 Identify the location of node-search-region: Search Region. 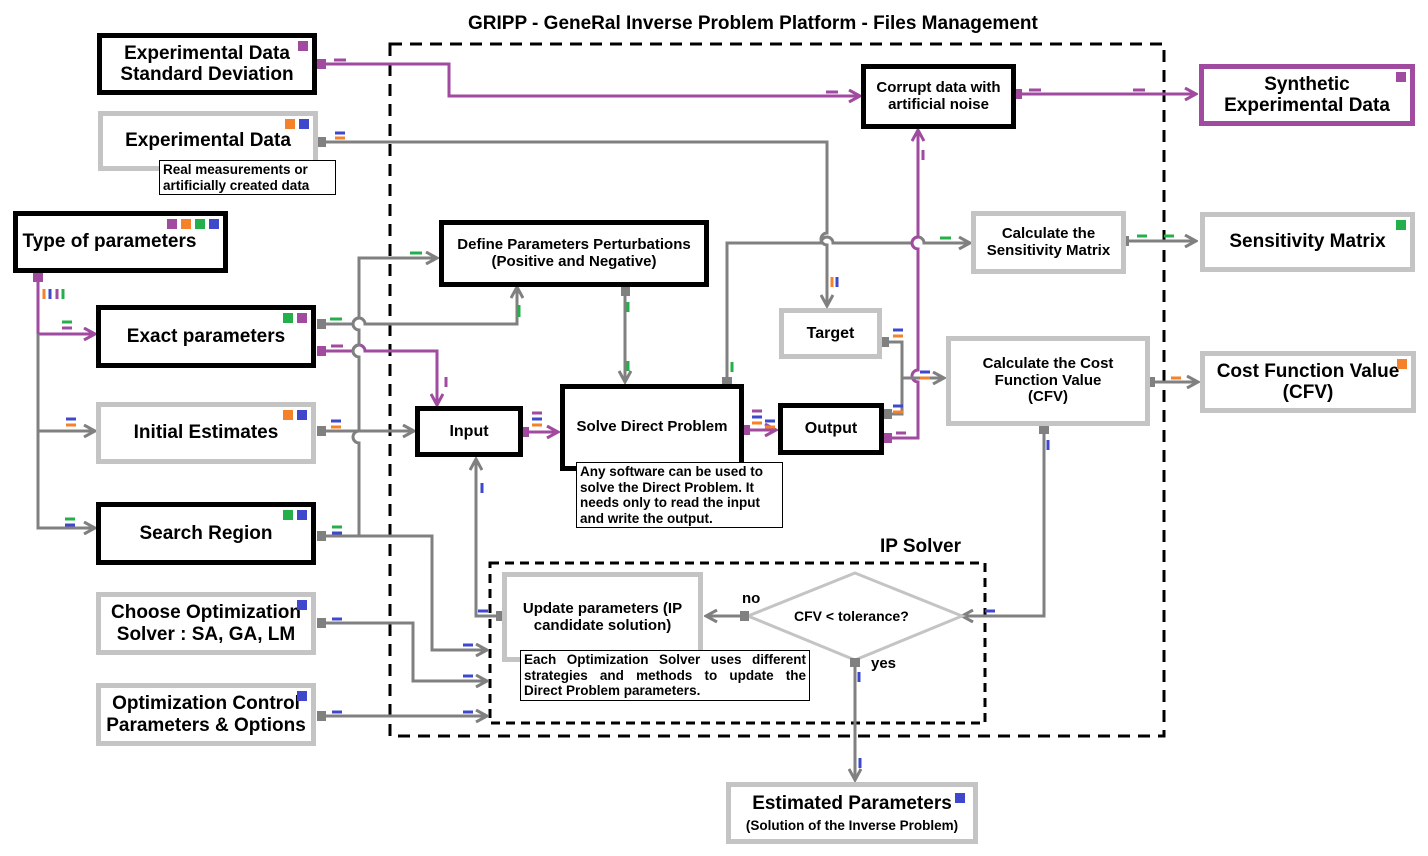
(206, 533).